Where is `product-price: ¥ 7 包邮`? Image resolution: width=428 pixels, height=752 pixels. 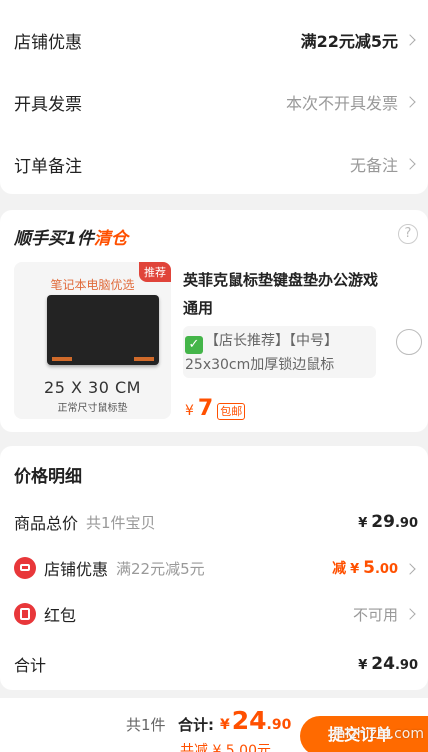
product-price: ¥ 7 包邮 is located at coordinates (215, 408).